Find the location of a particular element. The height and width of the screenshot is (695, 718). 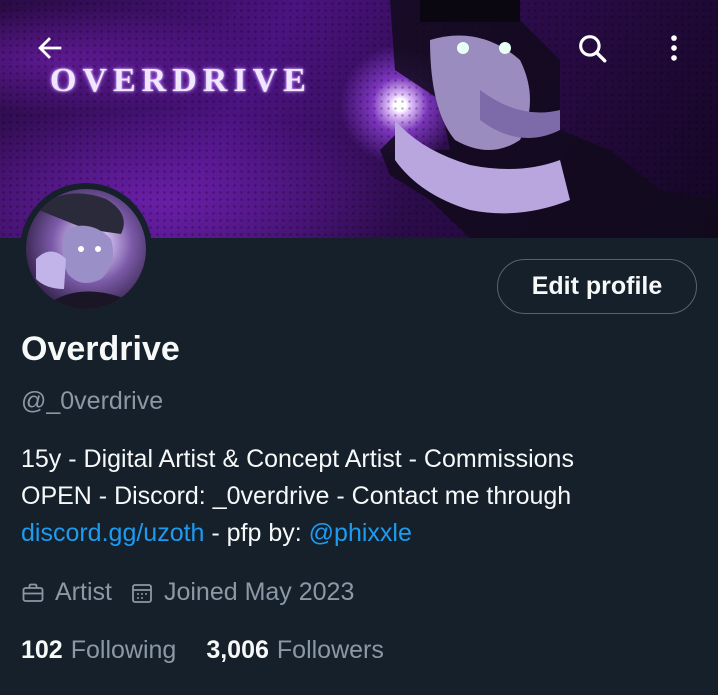

back-arrow-icon is located at coordinates (50, 48).